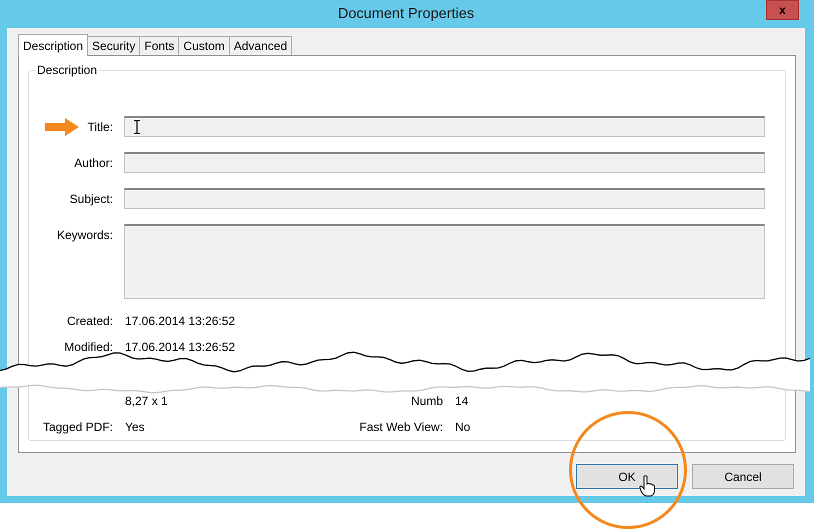 This screenshot has width=814, height=532. What do you see at coordinates (260, 45) in the screenshot?
I see `tab: Advanced` at bounding box center [260, 45].